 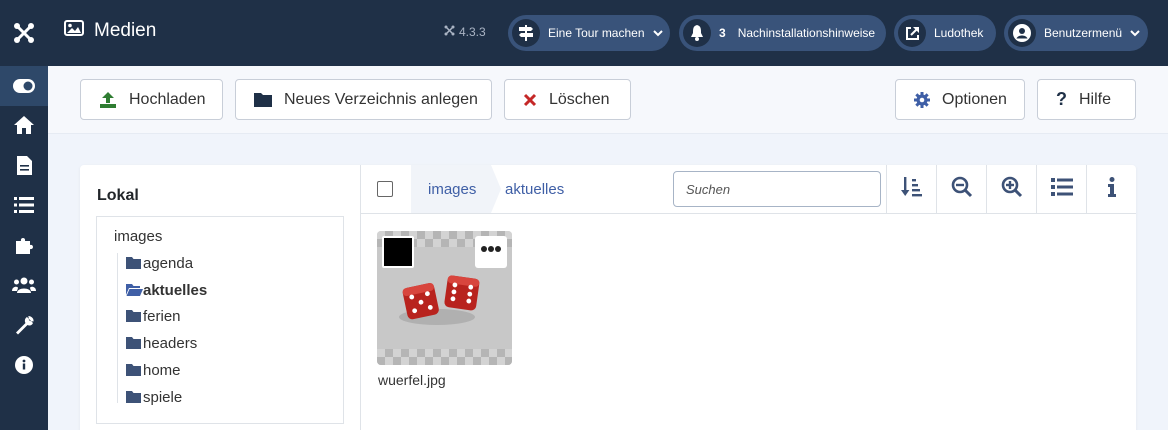 What do you see at coordinates (1083, 33) in the screenshot?
I see `user-menu-label: Benutzermenü` at bounding box center [1083, 33].